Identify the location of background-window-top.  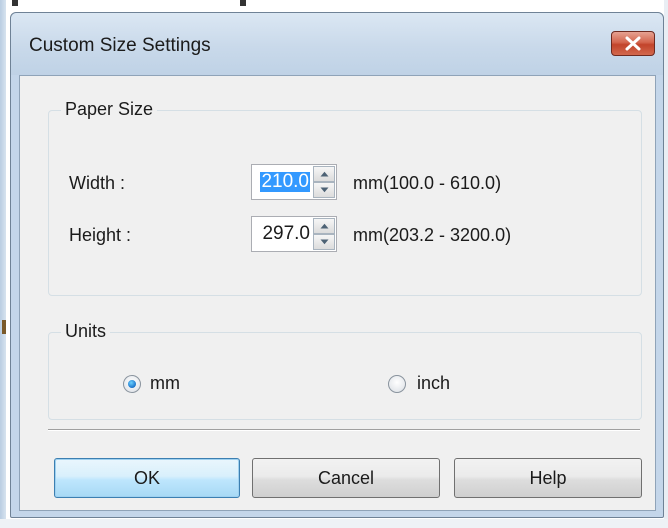
(334, 5).